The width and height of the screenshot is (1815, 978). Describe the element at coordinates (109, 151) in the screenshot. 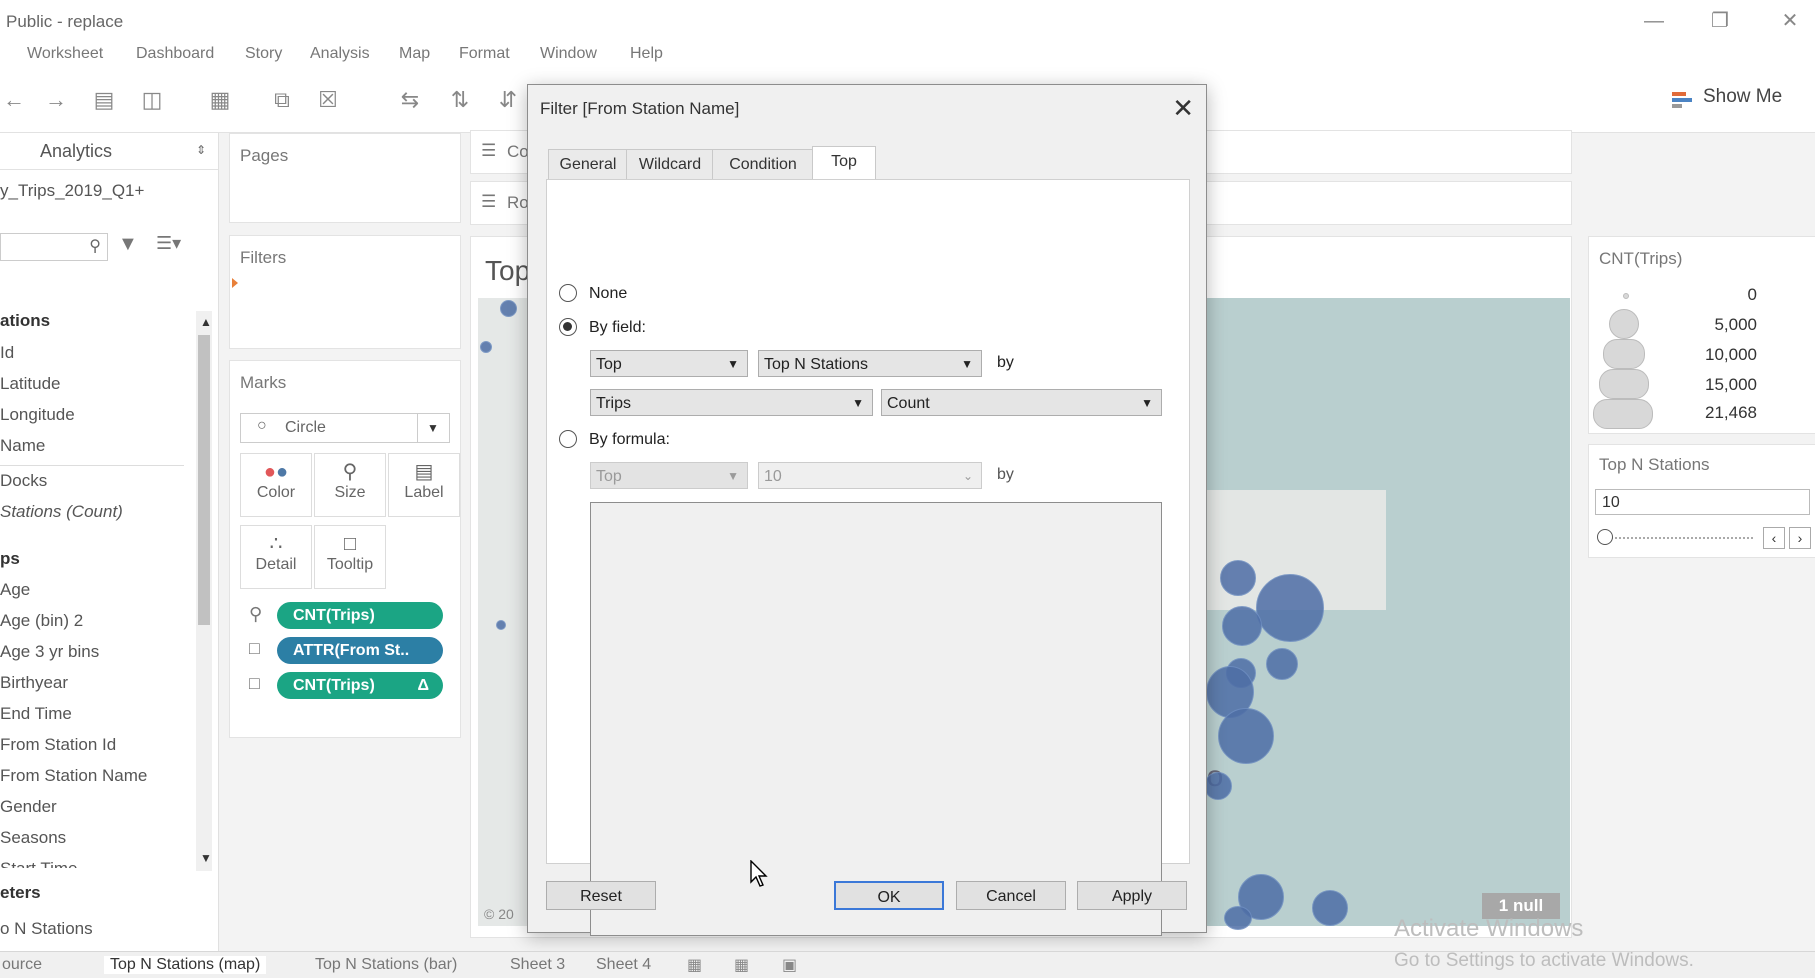

I see `analytics-tab: Analytics ⇕` at that location.